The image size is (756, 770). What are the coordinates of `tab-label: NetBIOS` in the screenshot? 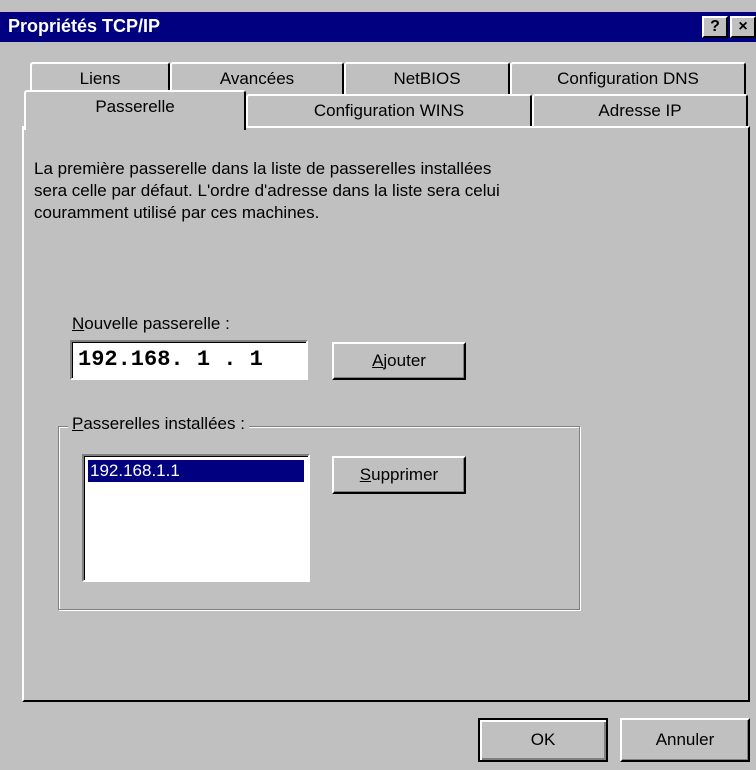 It's located at (427, 78).